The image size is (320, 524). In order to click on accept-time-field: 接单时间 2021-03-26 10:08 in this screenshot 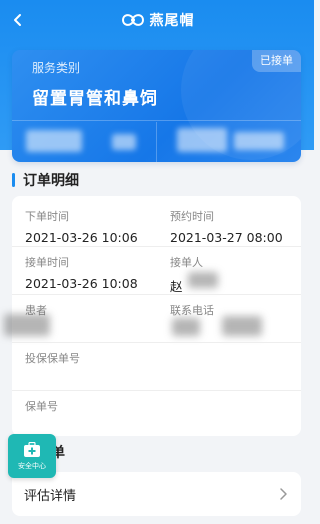, I will do `click(81, 272)`.